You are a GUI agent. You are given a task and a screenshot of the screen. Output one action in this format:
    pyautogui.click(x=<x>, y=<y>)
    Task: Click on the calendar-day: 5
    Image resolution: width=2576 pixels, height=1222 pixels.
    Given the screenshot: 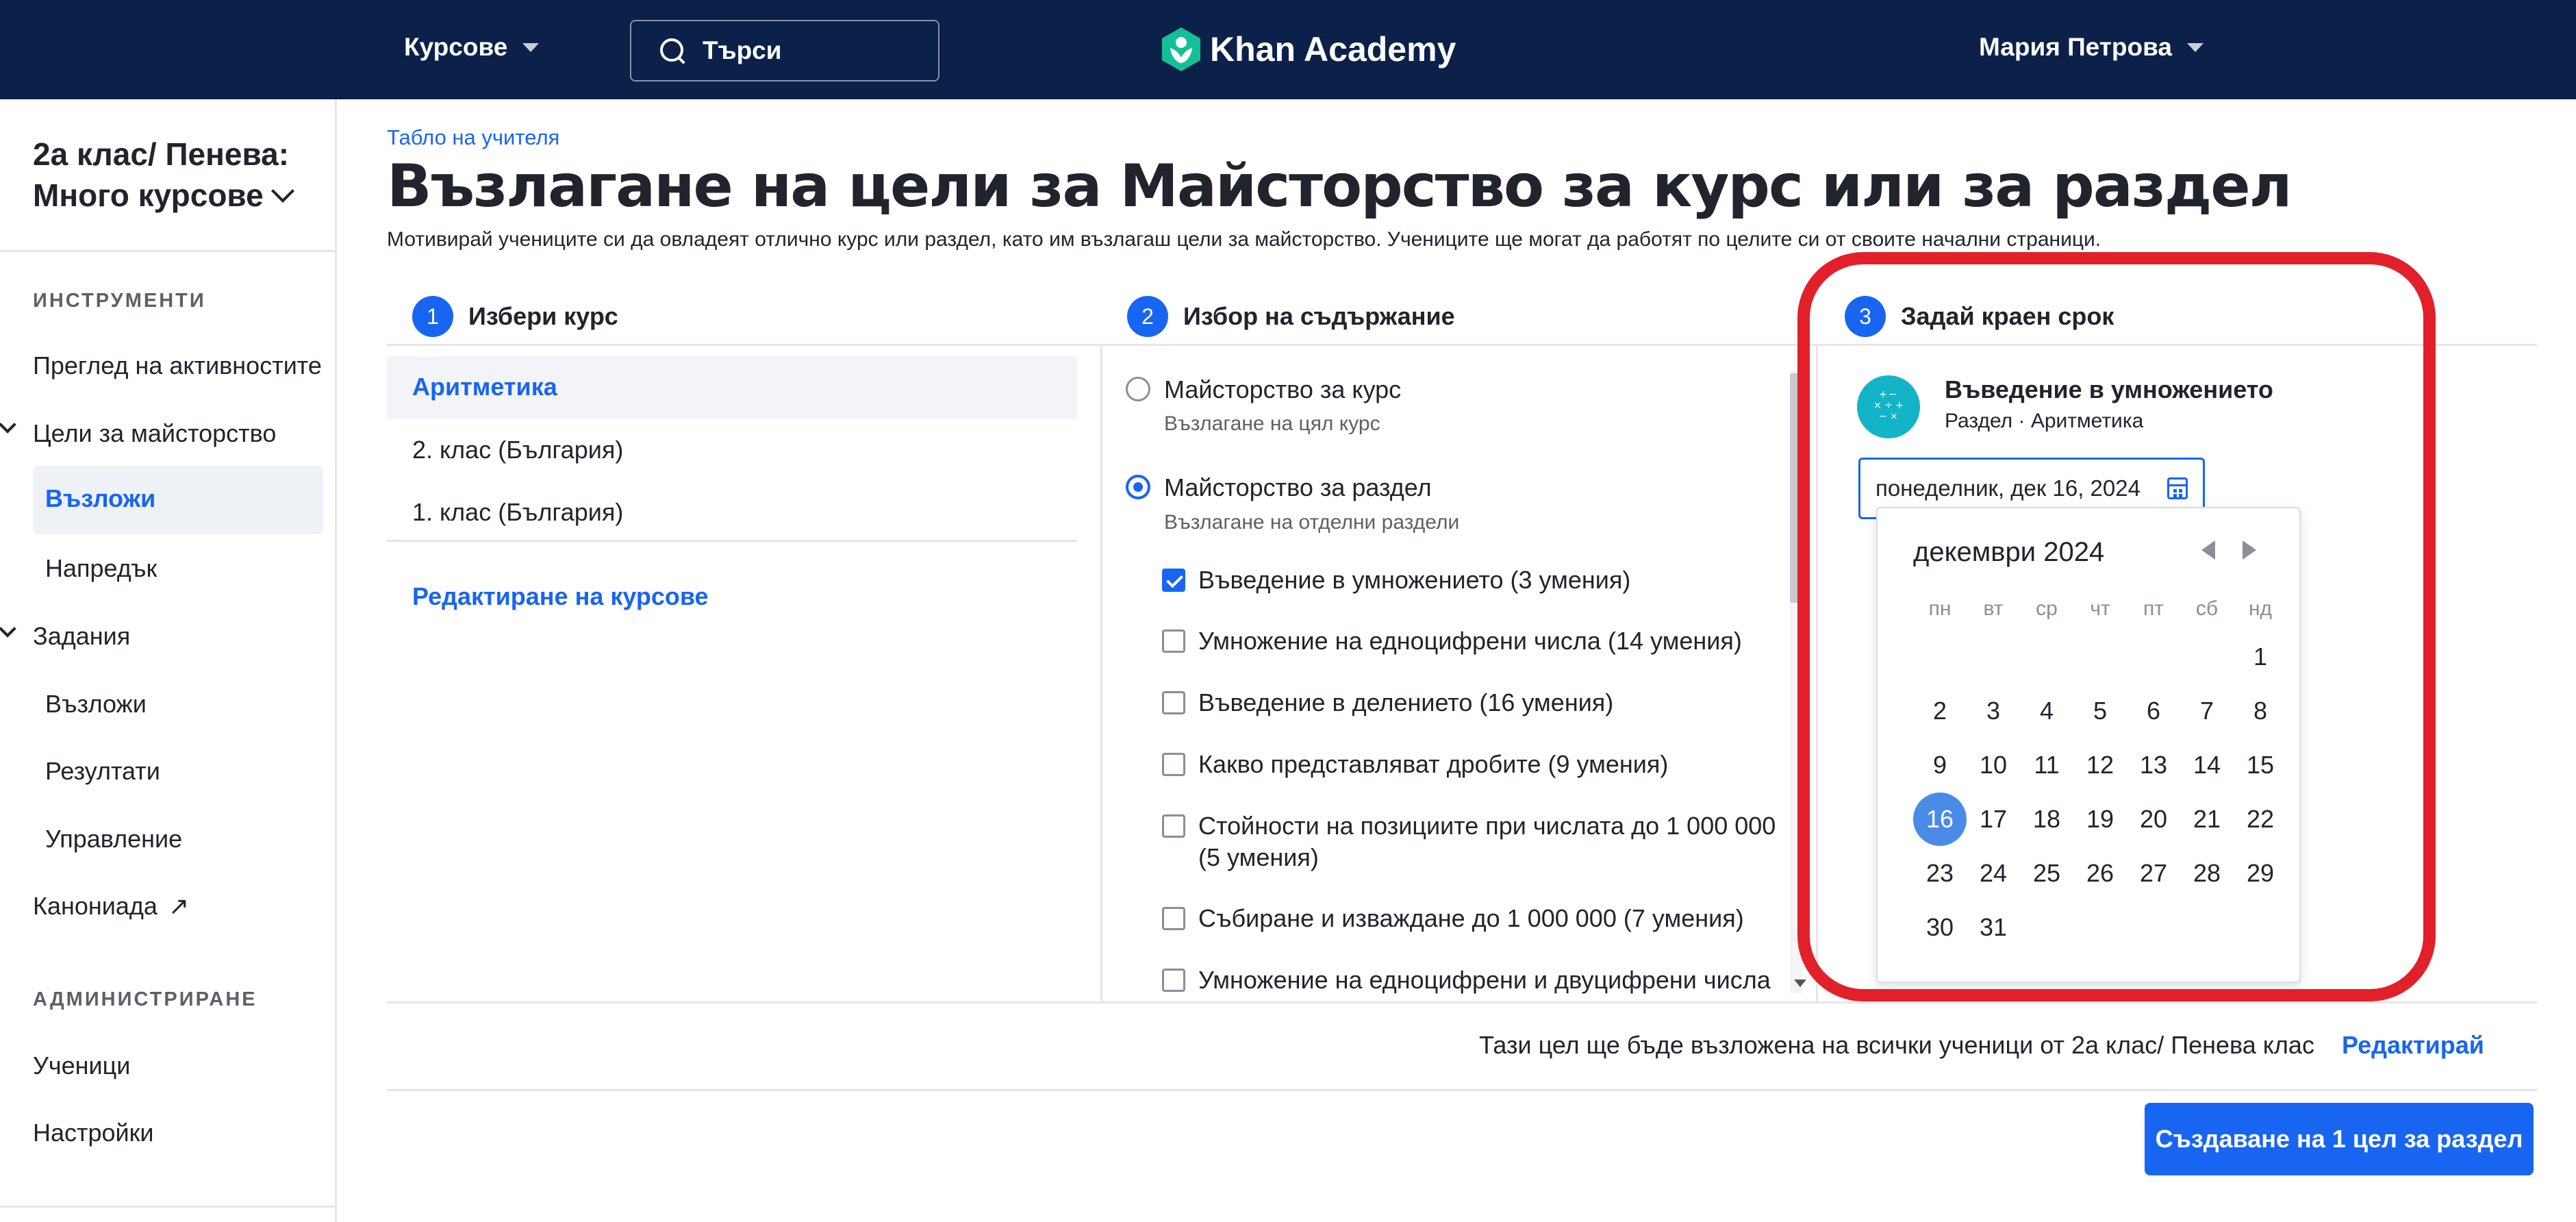 What is the action you would take?
    pyautogui.click(x=2100, y=711)
    